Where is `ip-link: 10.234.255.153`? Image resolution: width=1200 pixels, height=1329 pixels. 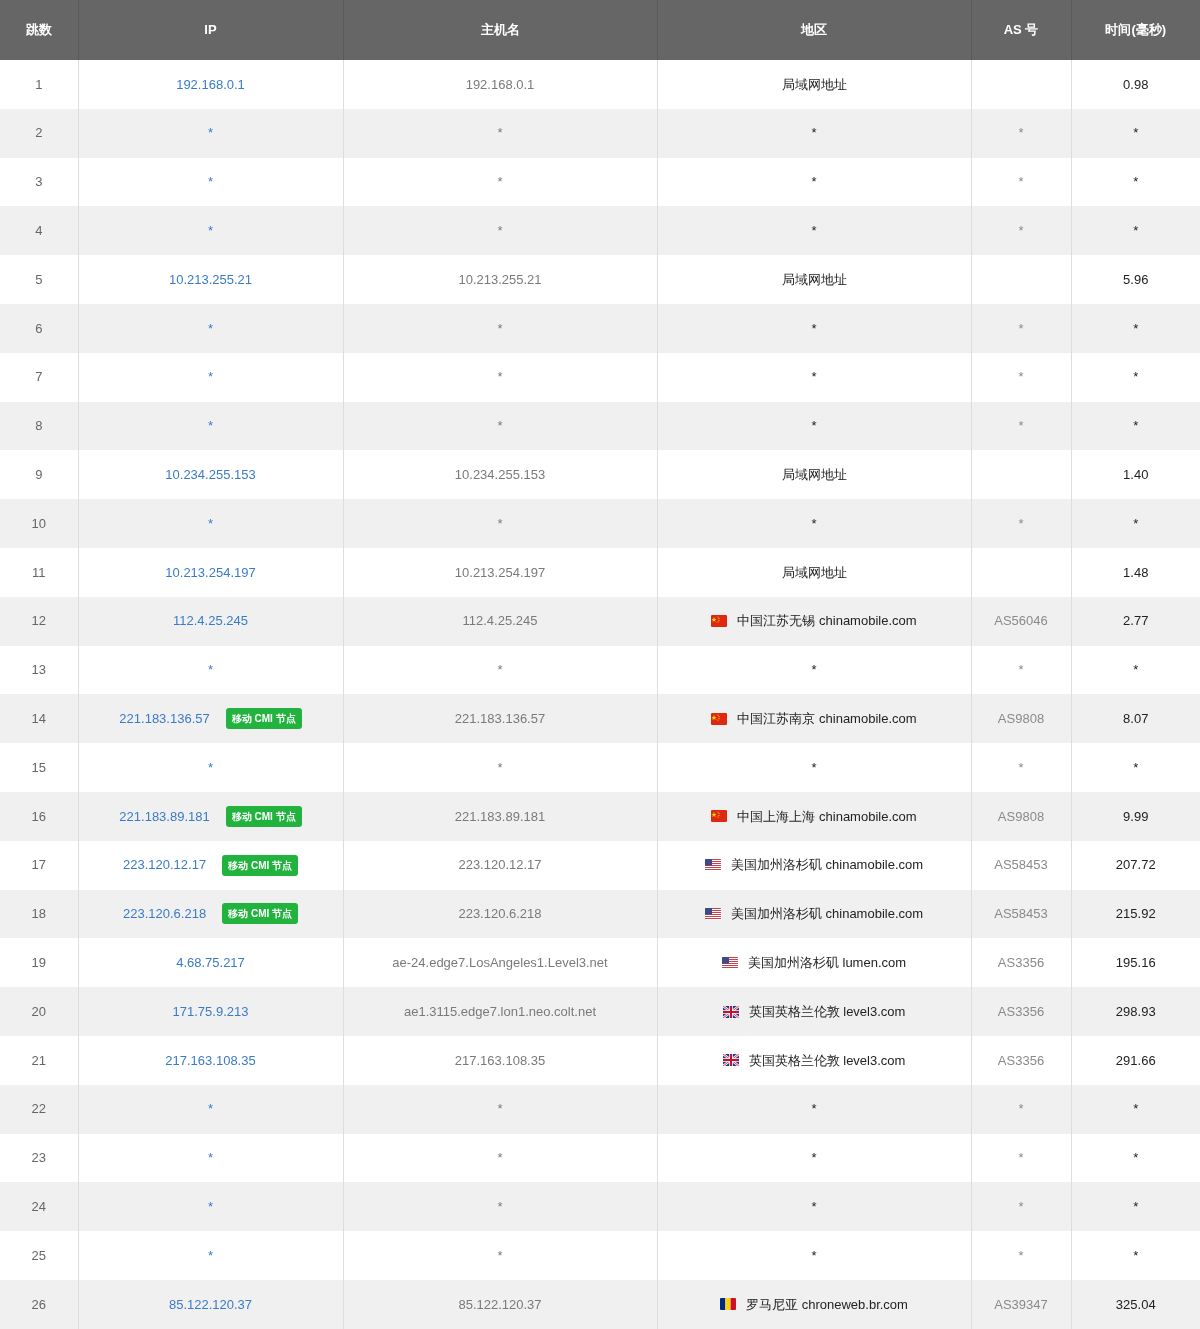 ip-link: 10.234.255.153 is located at coordinates (210, 475).